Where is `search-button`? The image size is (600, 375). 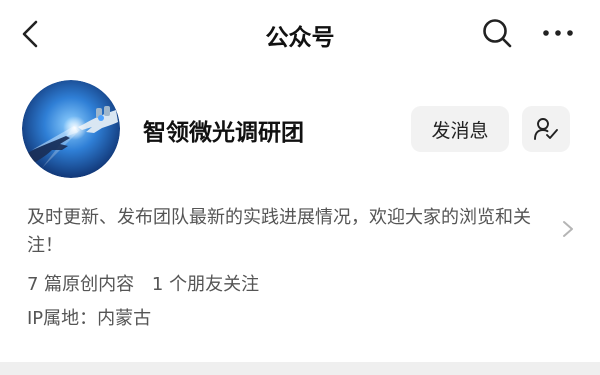 search-button is located at coordinates (497, 33).